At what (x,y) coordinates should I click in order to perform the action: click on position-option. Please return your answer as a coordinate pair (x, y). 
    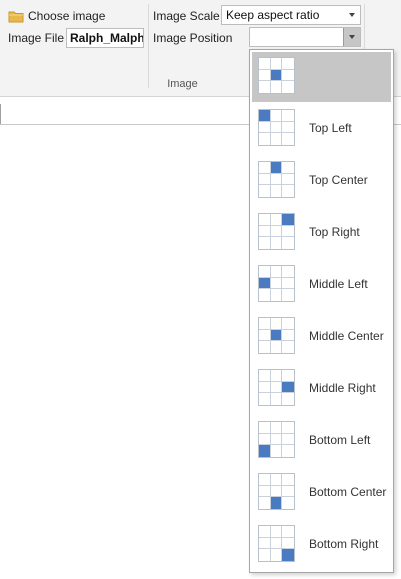
    Looking at the image, I should click on (321, 77).